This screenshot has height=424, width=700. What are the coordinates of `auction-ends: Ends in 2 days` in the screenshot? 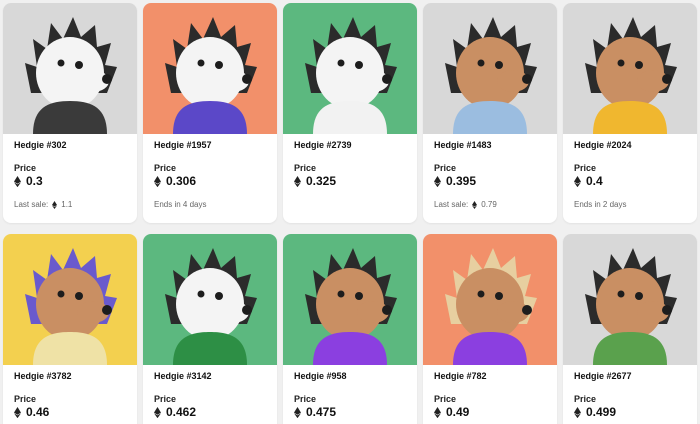 It's located at (600, 204).